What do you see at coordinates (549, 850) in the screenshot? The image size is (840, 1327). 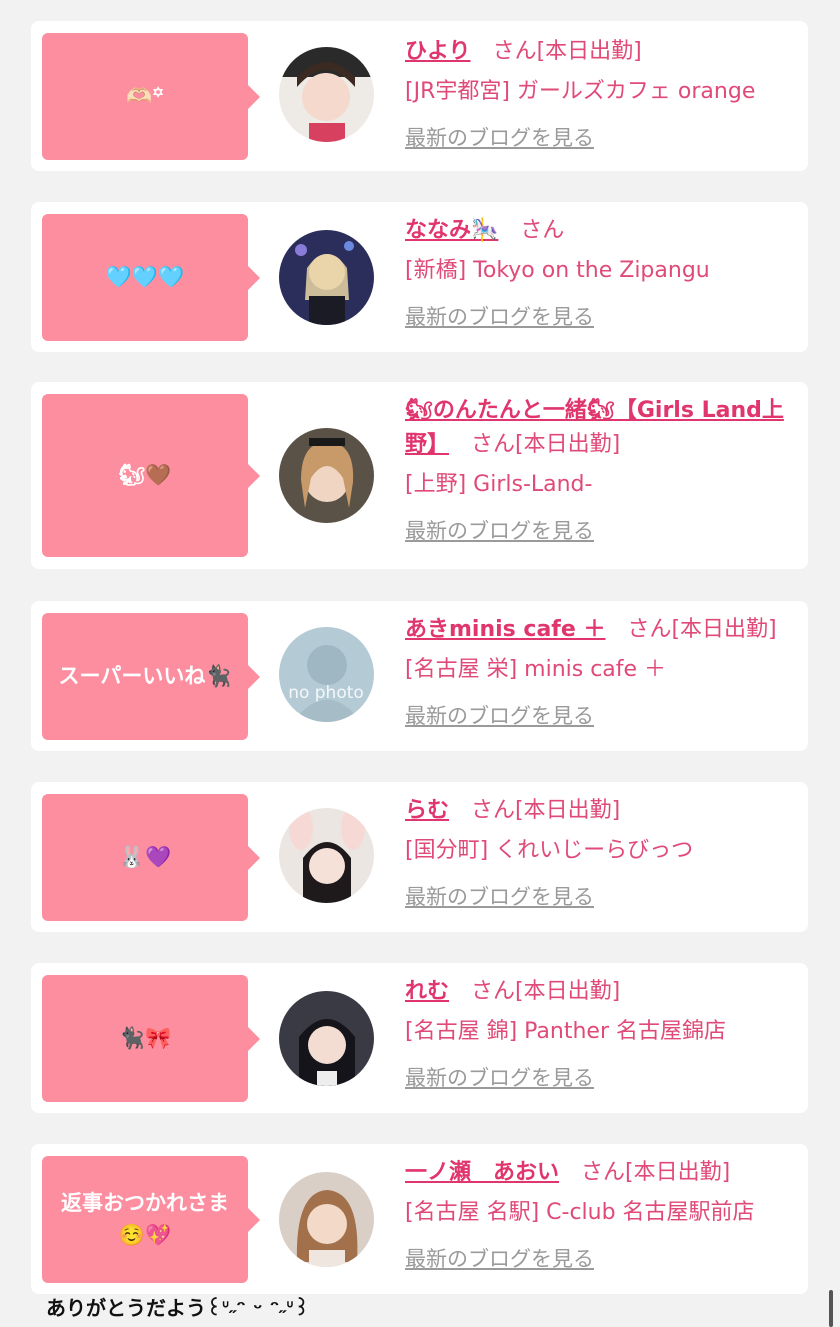 I see `shop-name: [国分町] くれいじーらびっつ` at bounding box center [549, 850].